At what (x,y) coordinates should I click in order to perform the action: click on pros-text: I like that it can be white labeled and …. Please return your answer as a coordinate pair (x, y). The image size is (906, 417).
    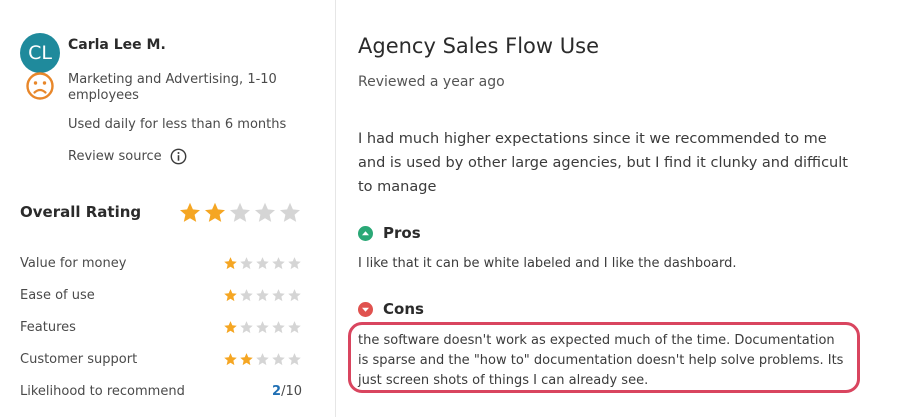
    Looking at the image, I should click on (547, 263).